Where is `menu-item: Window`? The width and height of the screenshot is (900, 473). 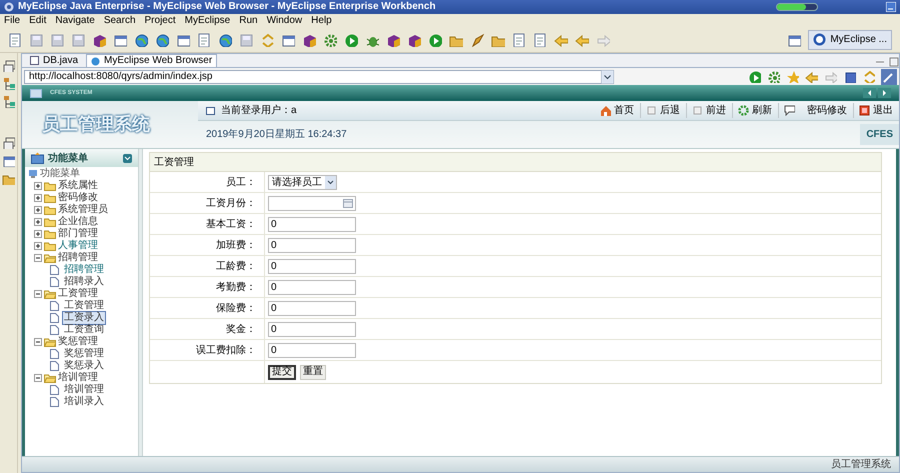 menu-item: Window is located at coordinates (284, 21).